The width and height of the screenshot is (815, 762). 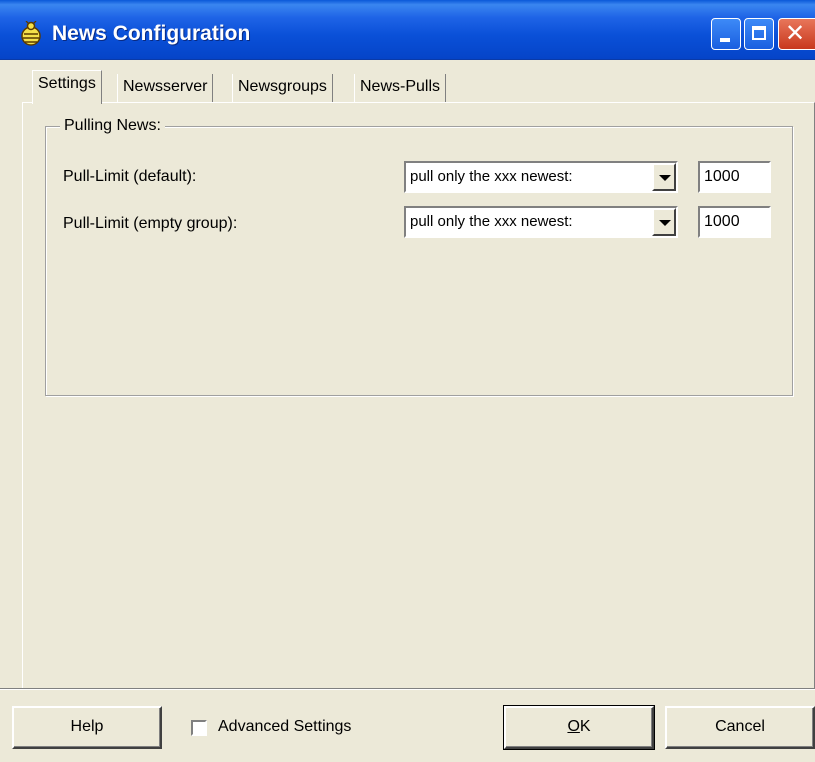 What do you see at coordinates (112, 126) in the screenshot?
I see `group-legend: Pulling News:` at bounding box center [112, 126].